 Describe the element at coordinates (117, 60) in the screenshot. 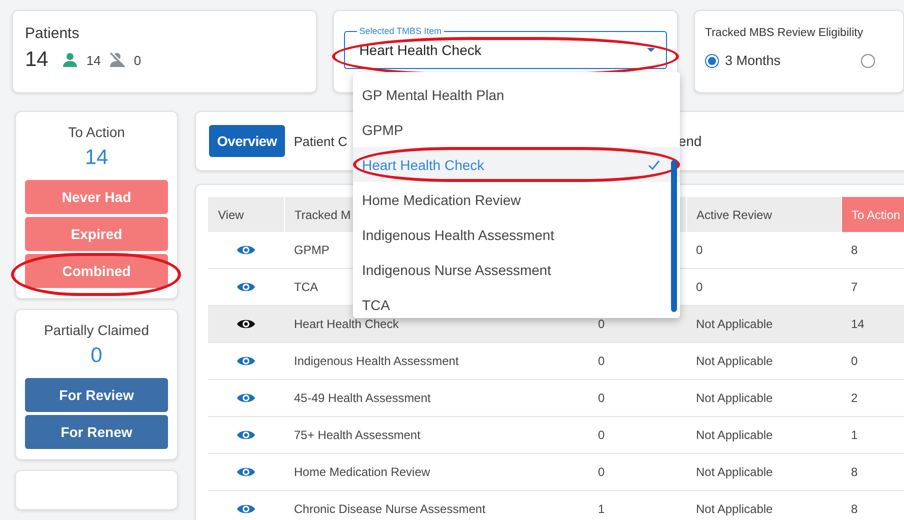

I see `person-off-icon` at that location.